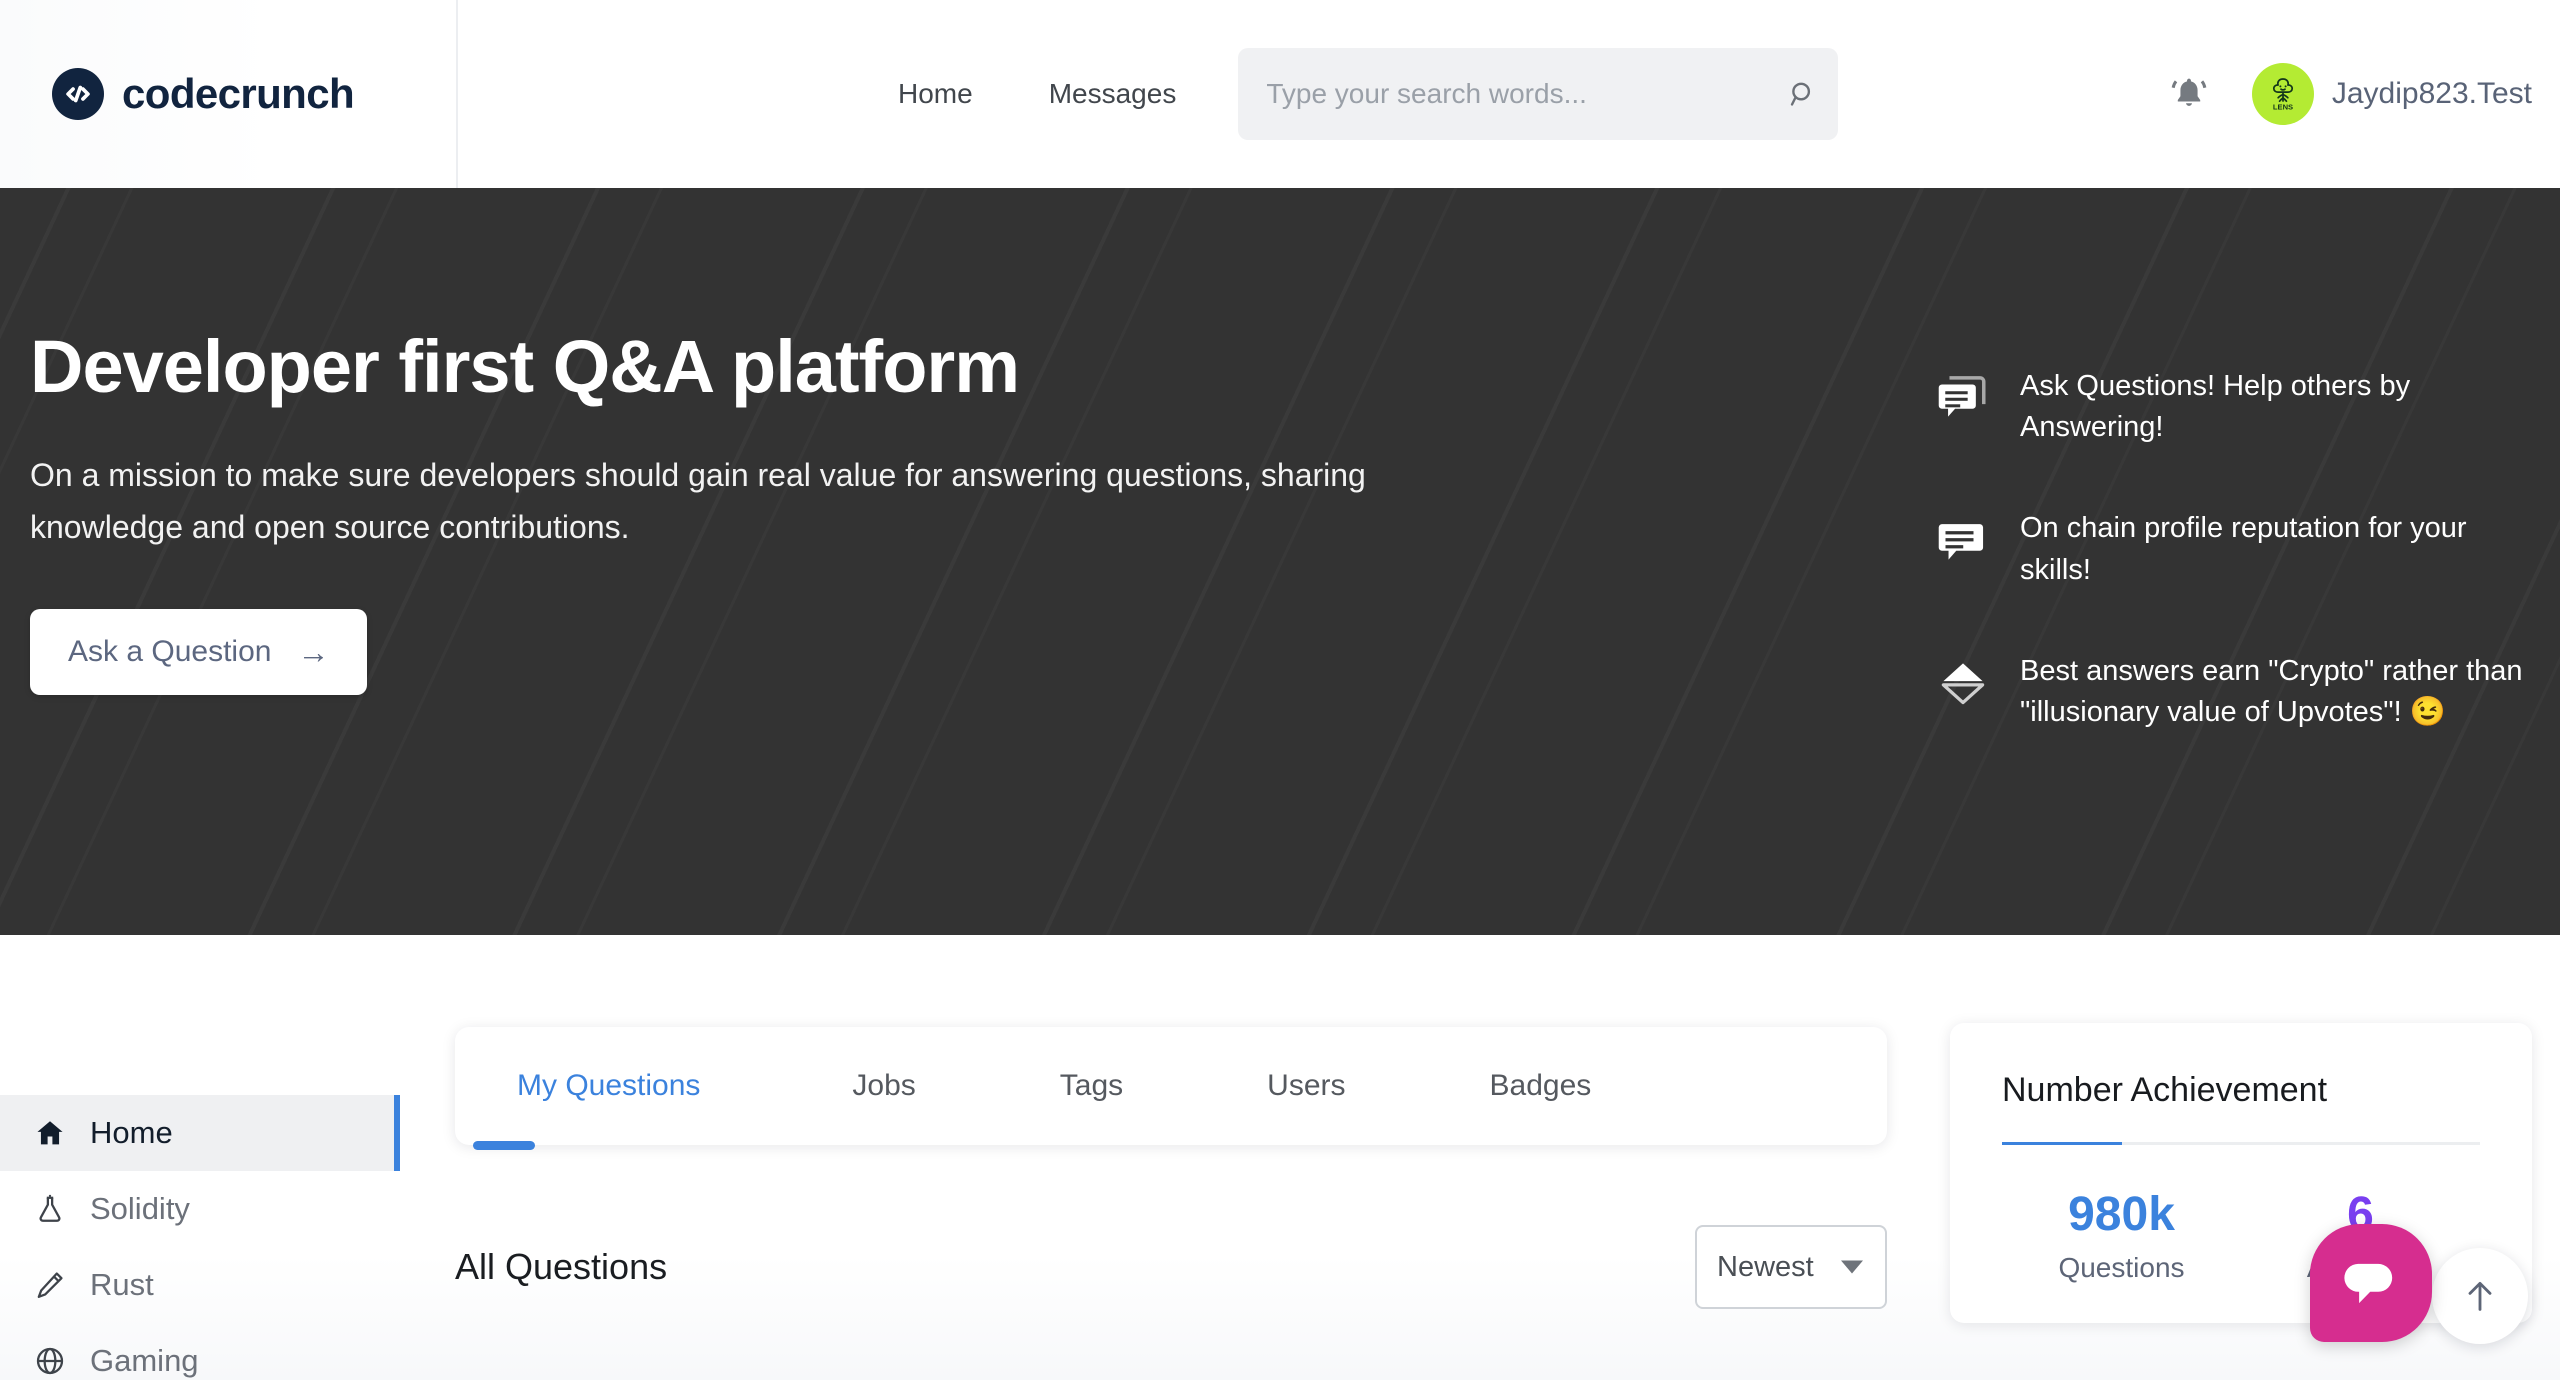 The height and width of the screenshot is (1380, 2560). I want to click on svg-text: LENS, so click(2283, 106).